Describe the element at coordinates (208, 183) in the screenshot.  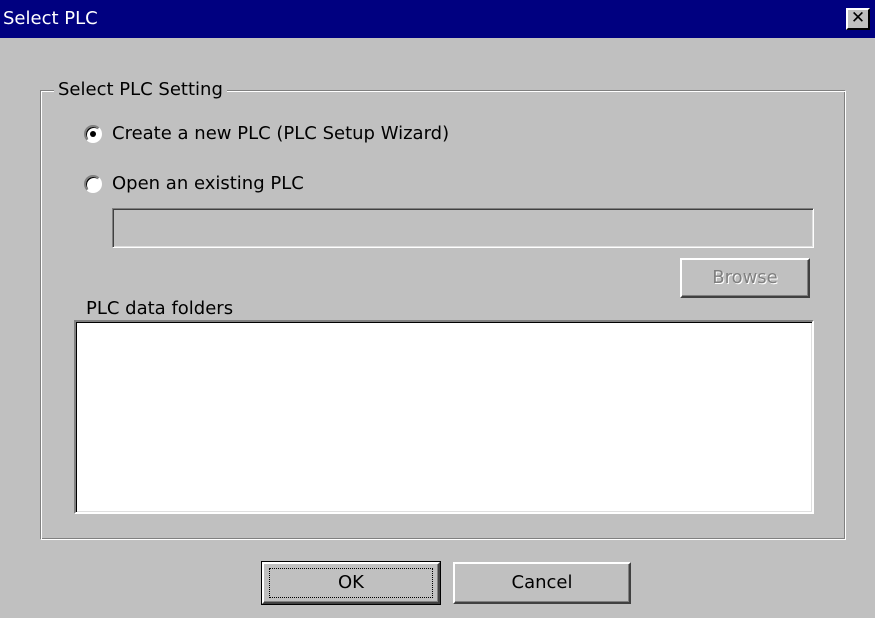
I see `open-existing-plc-label: Open an existing PLC` at that location.